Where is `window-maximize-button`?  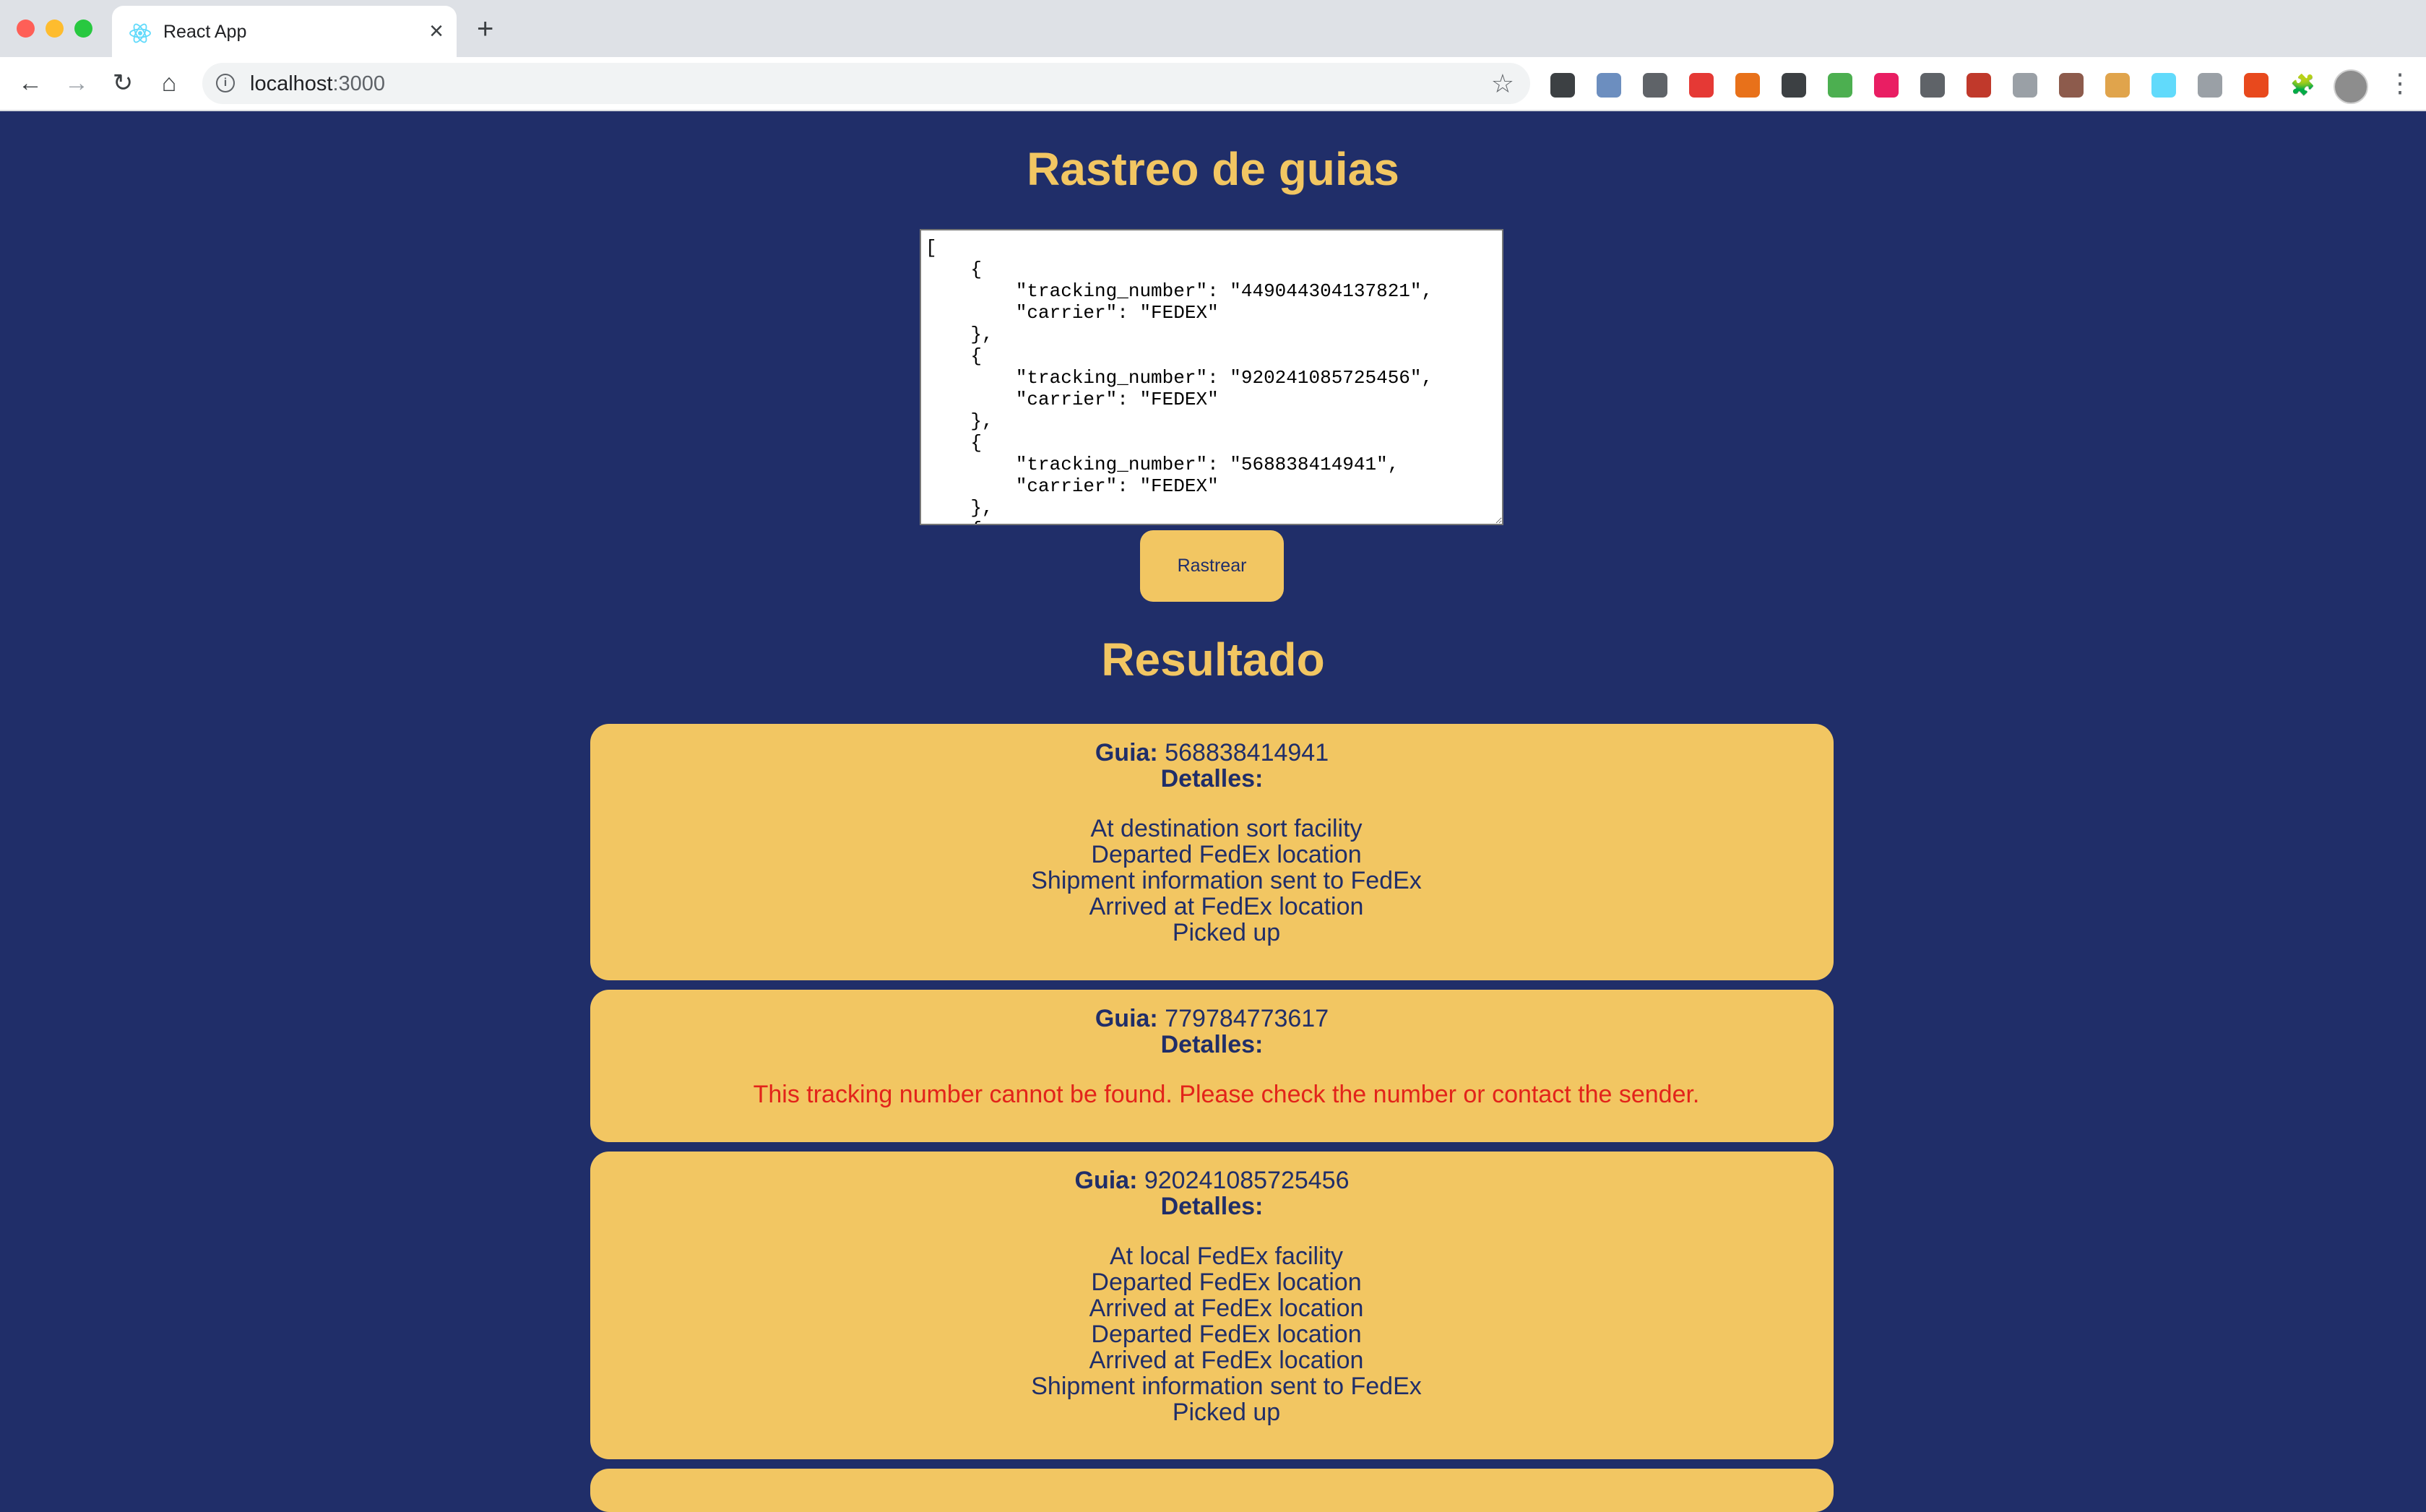
window-maximize-button is located at coordinates (83, 29).